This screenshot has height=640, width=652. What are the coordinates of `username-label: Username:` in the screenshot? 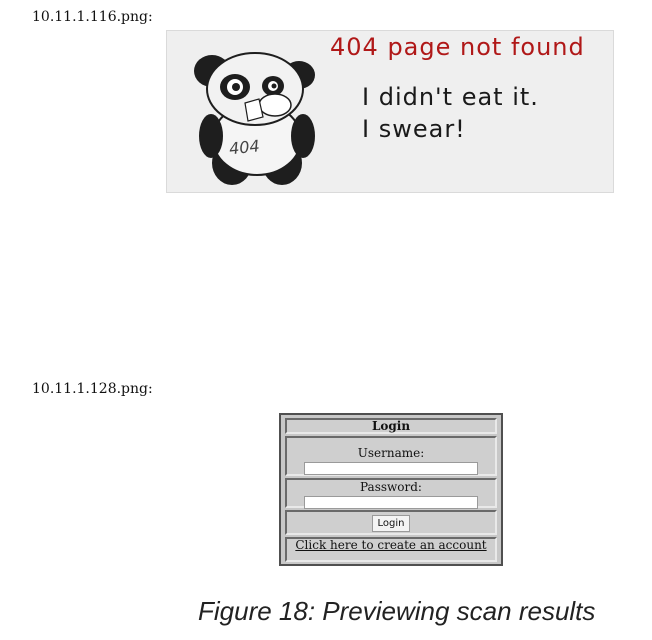 It's located at (391, 453).